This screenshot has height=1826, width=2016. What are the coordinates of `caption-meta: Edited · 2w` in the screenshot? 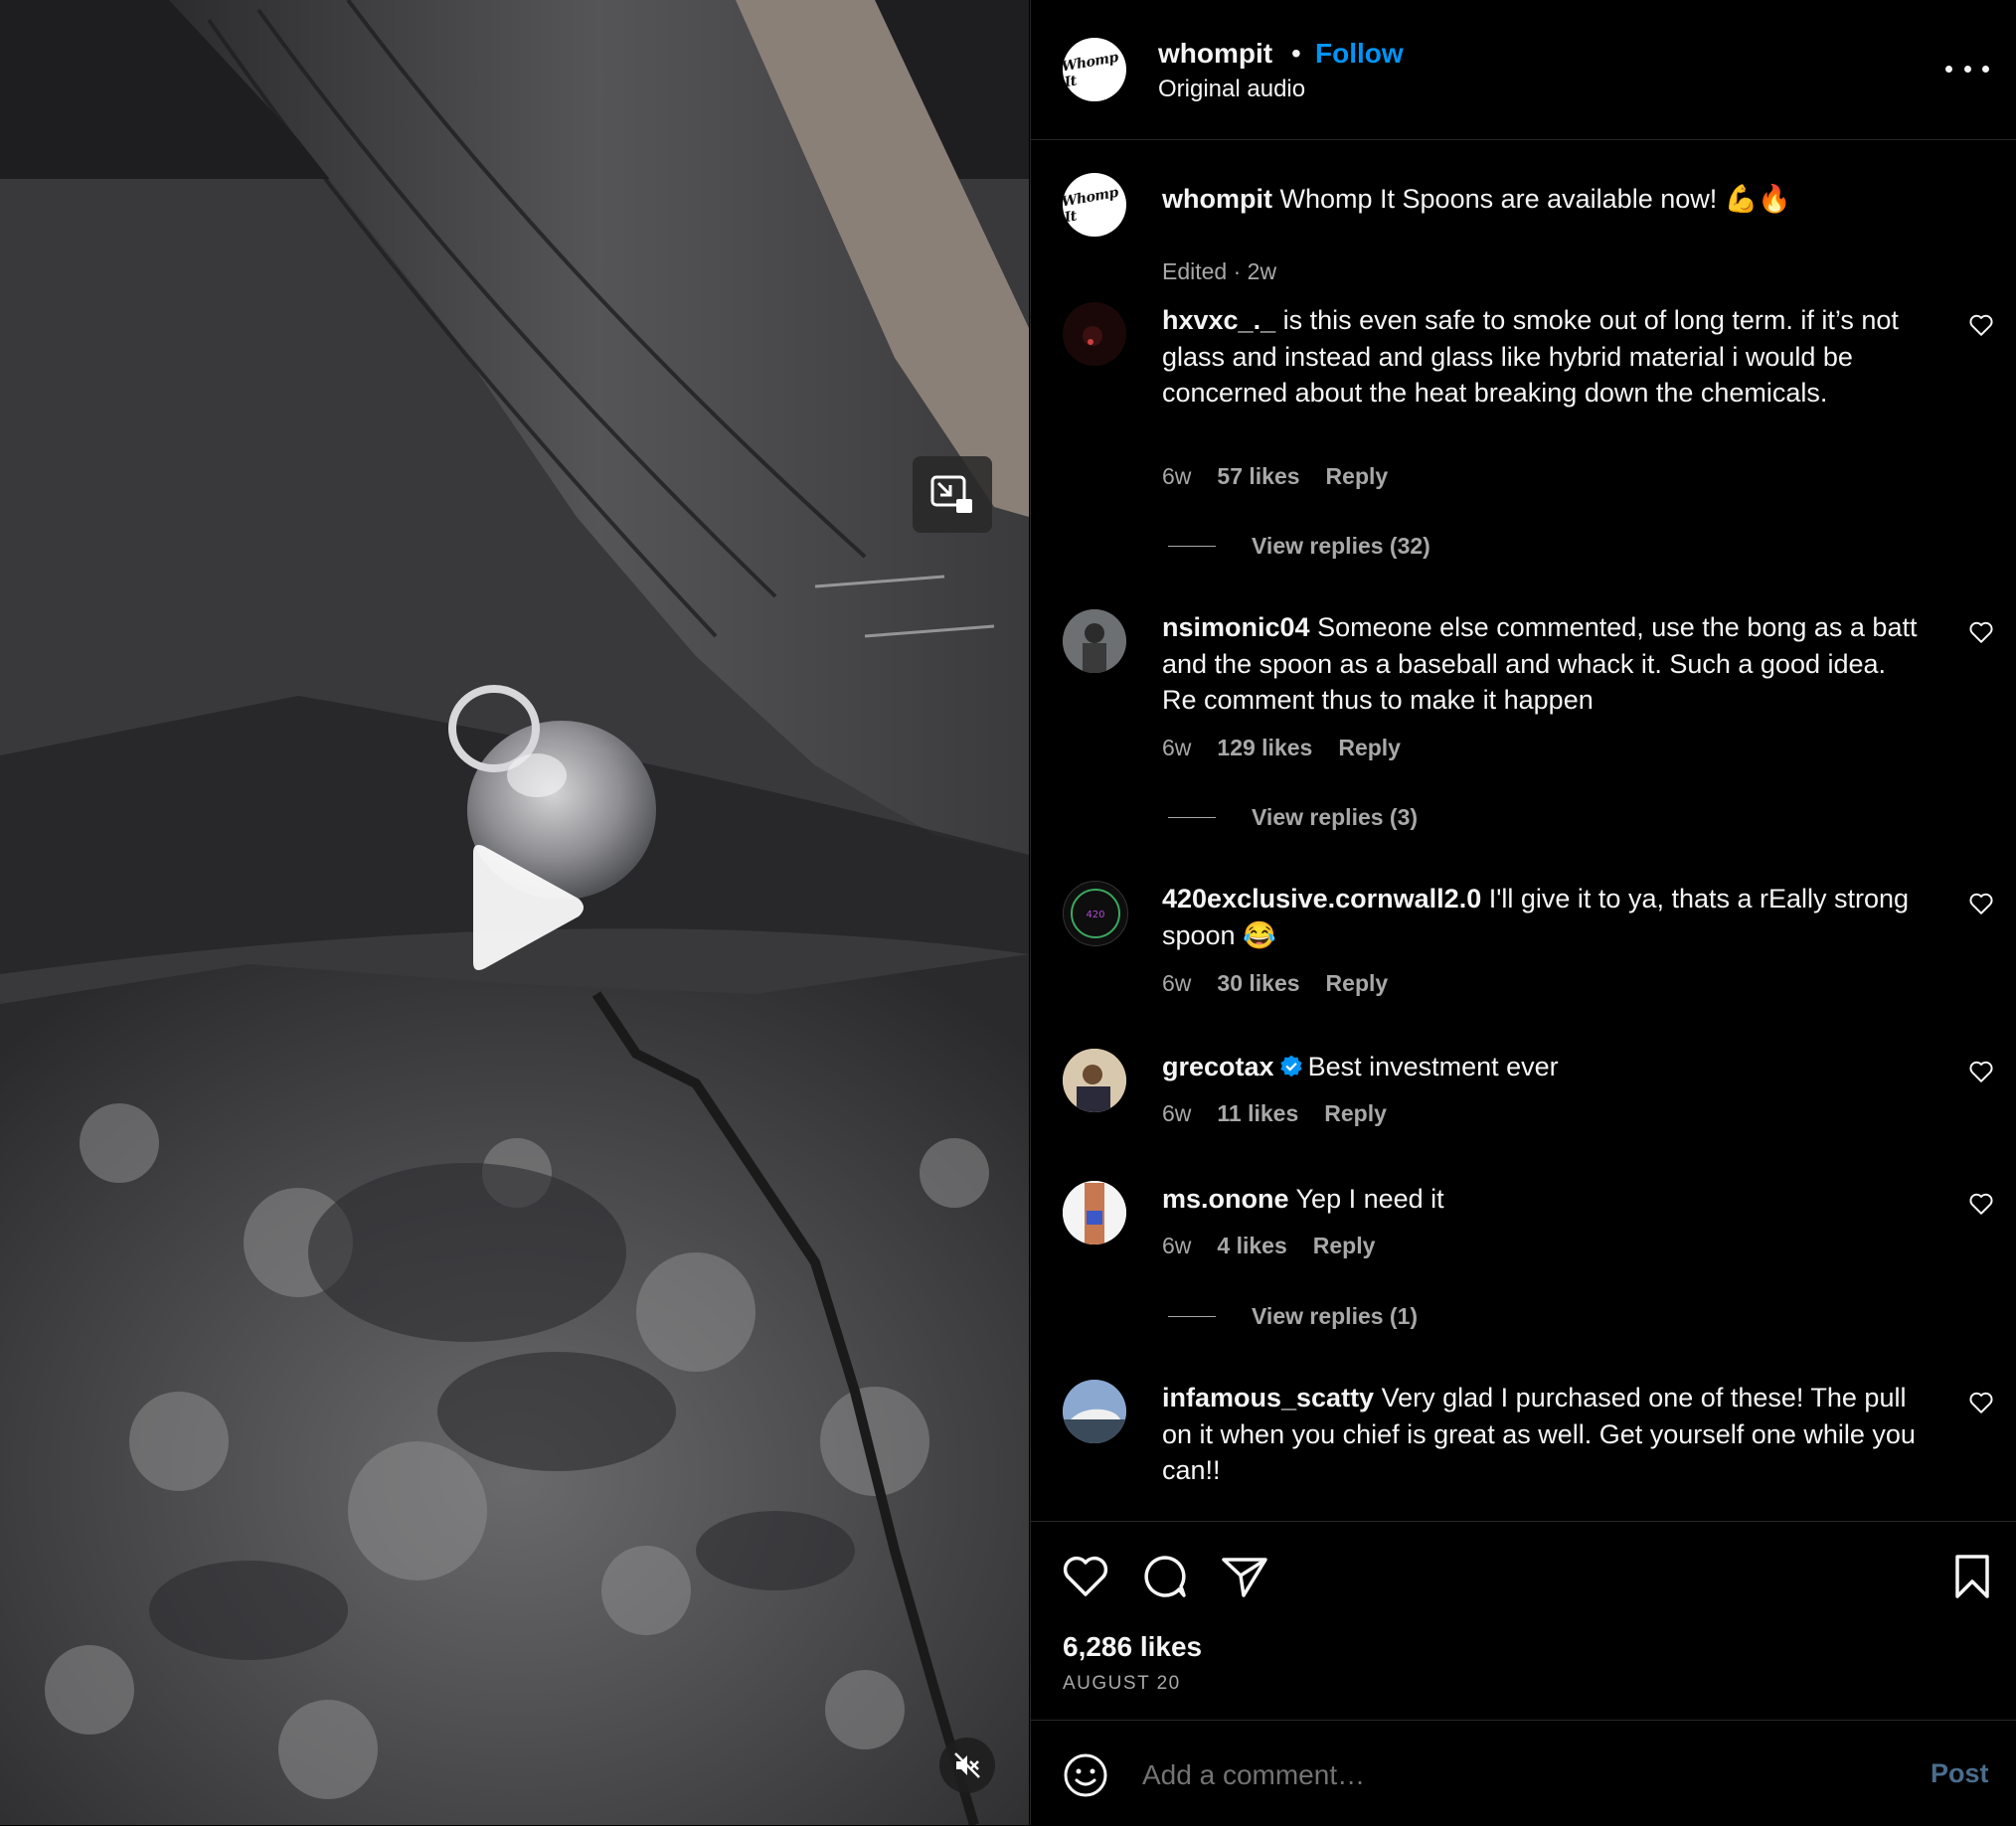 It's located at (1219, 271).